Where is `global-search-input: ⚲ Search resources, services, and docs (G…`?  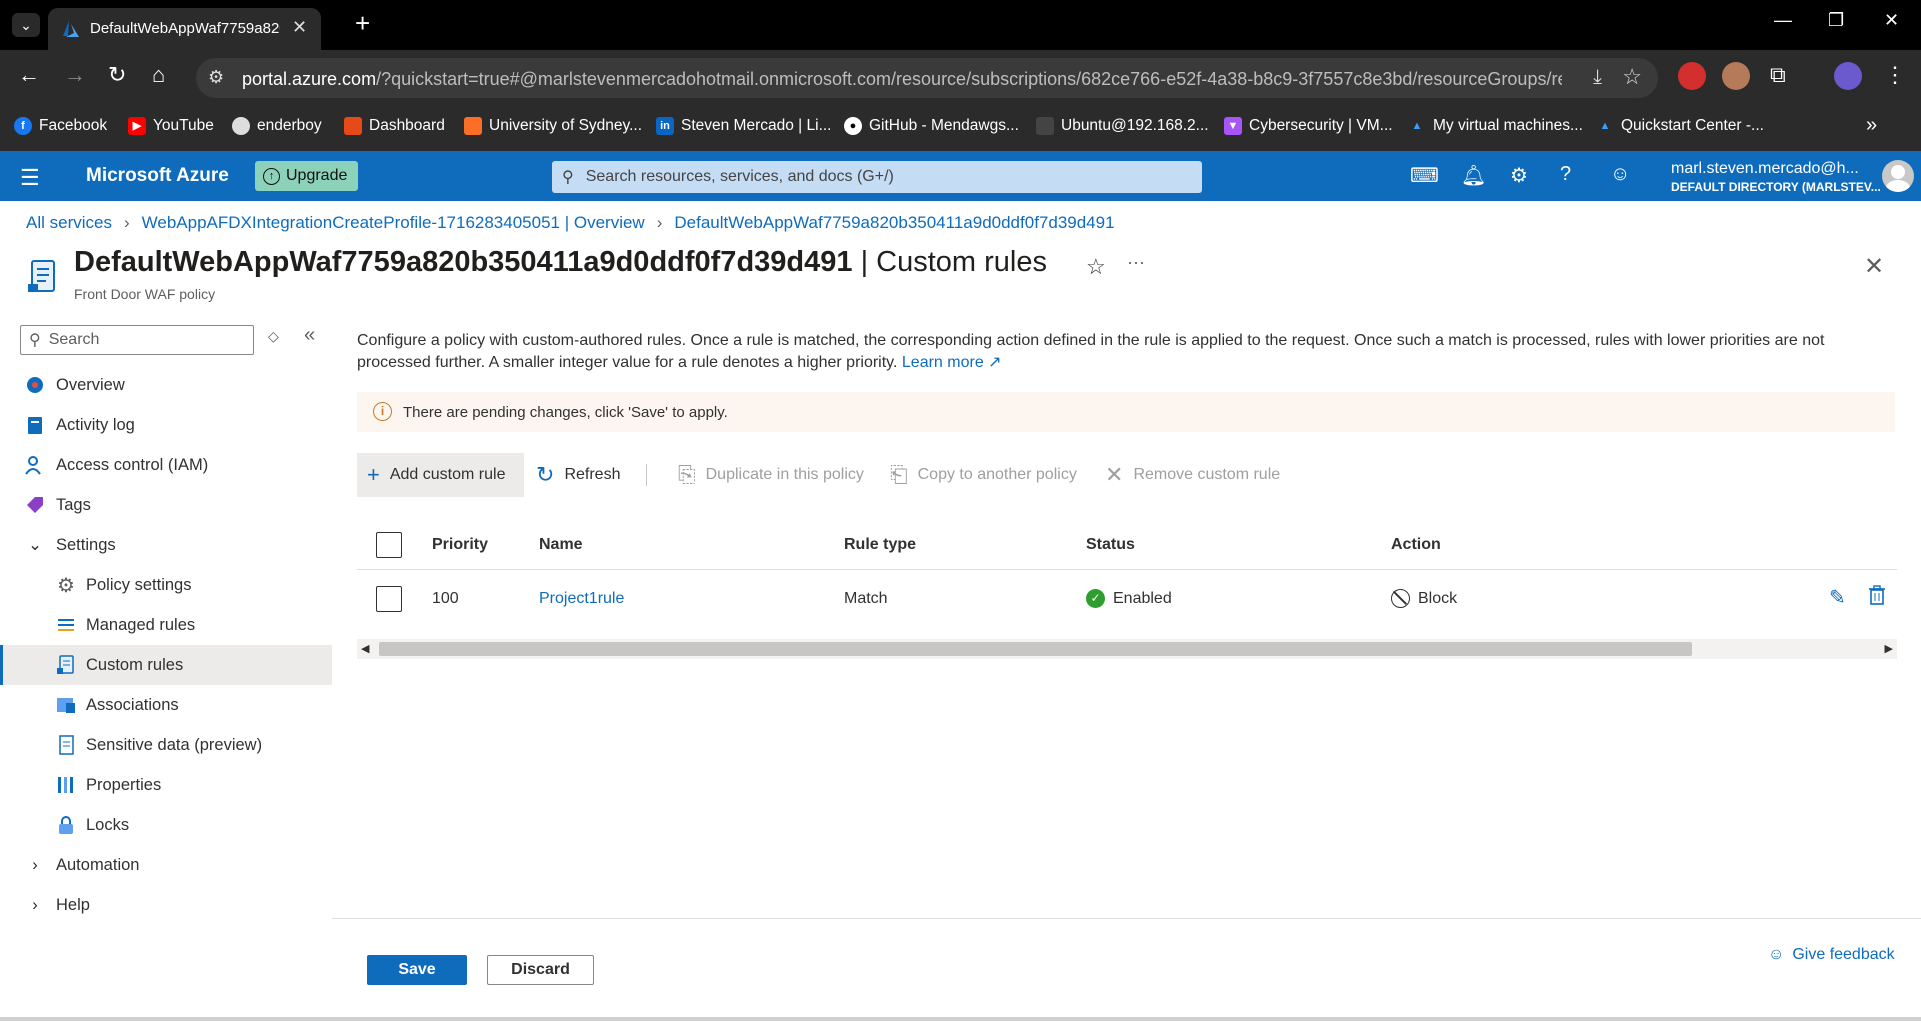 global-search-input: ⚲ Search resources, services, and docs (G… is located at coordinates (877, 177).